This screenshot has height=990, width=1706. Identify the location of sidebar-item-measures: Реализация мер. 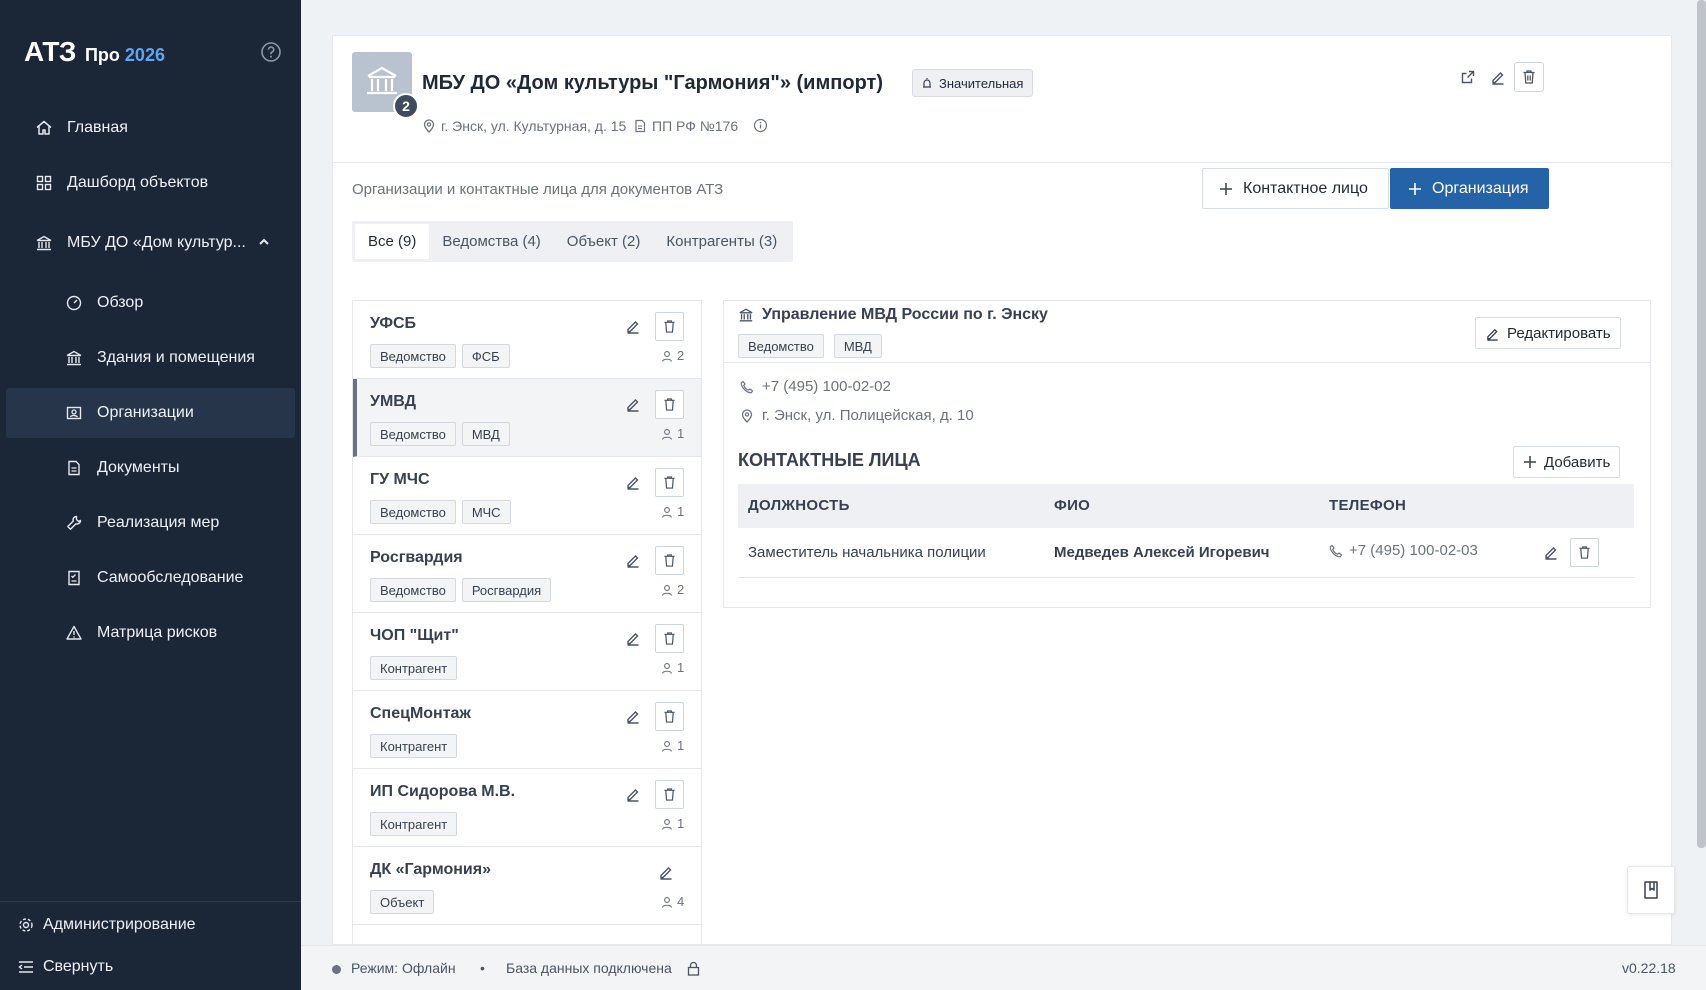
(150, 523).